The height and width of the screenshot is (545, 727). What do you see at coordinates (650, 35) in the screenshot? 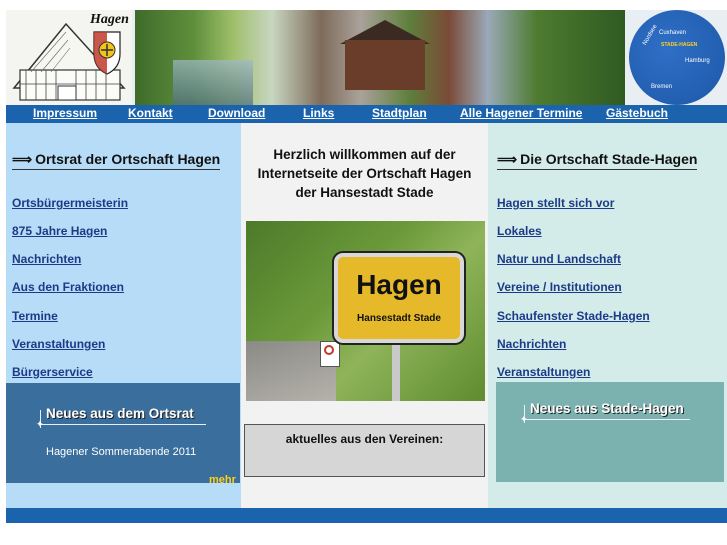
I see `map-label-nordsee: Nordsee` at bounding box center [650, 35].